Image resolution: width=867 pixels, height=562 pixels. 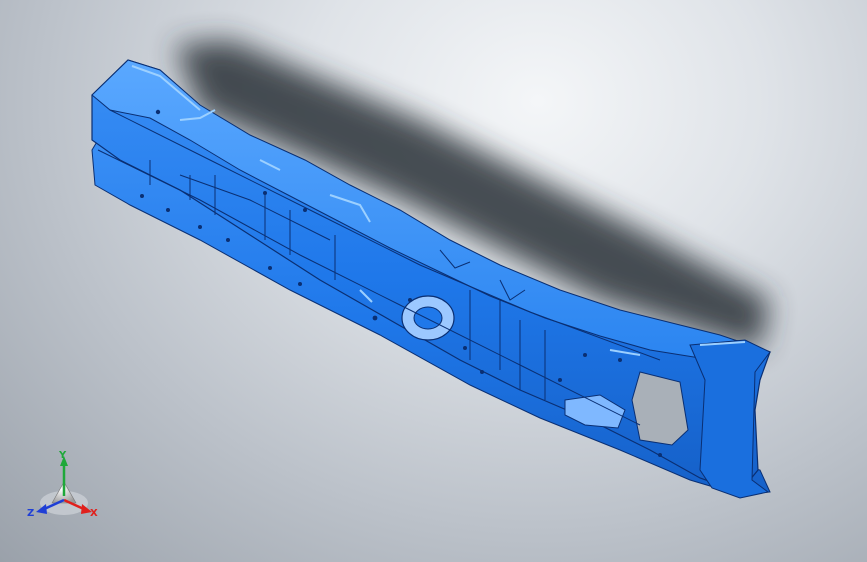 I want to click on z-axis-label: Z, so click(x=30, y=513).